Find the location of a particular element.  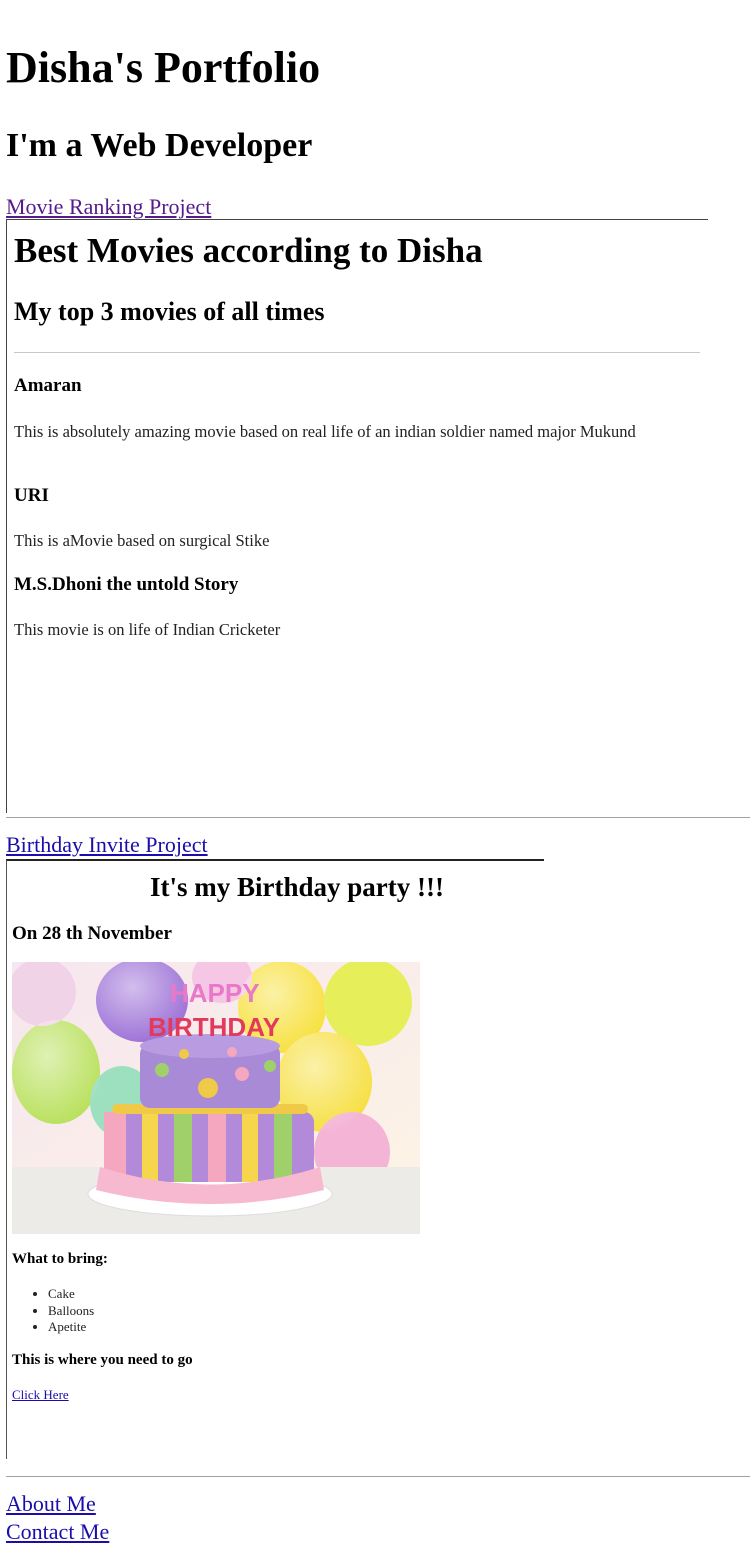

page-title: Disha's Portfolio is located at coordinates (163, 67).